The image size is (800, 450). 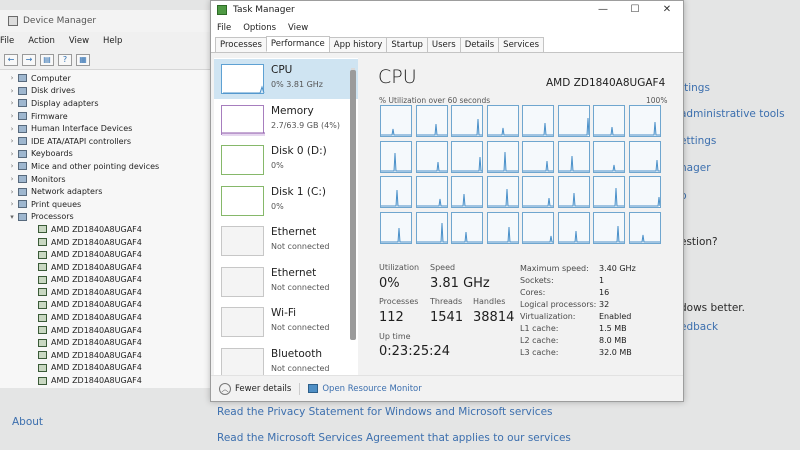 I want to click on minimize-icon: —, so click(x=603, y=10).